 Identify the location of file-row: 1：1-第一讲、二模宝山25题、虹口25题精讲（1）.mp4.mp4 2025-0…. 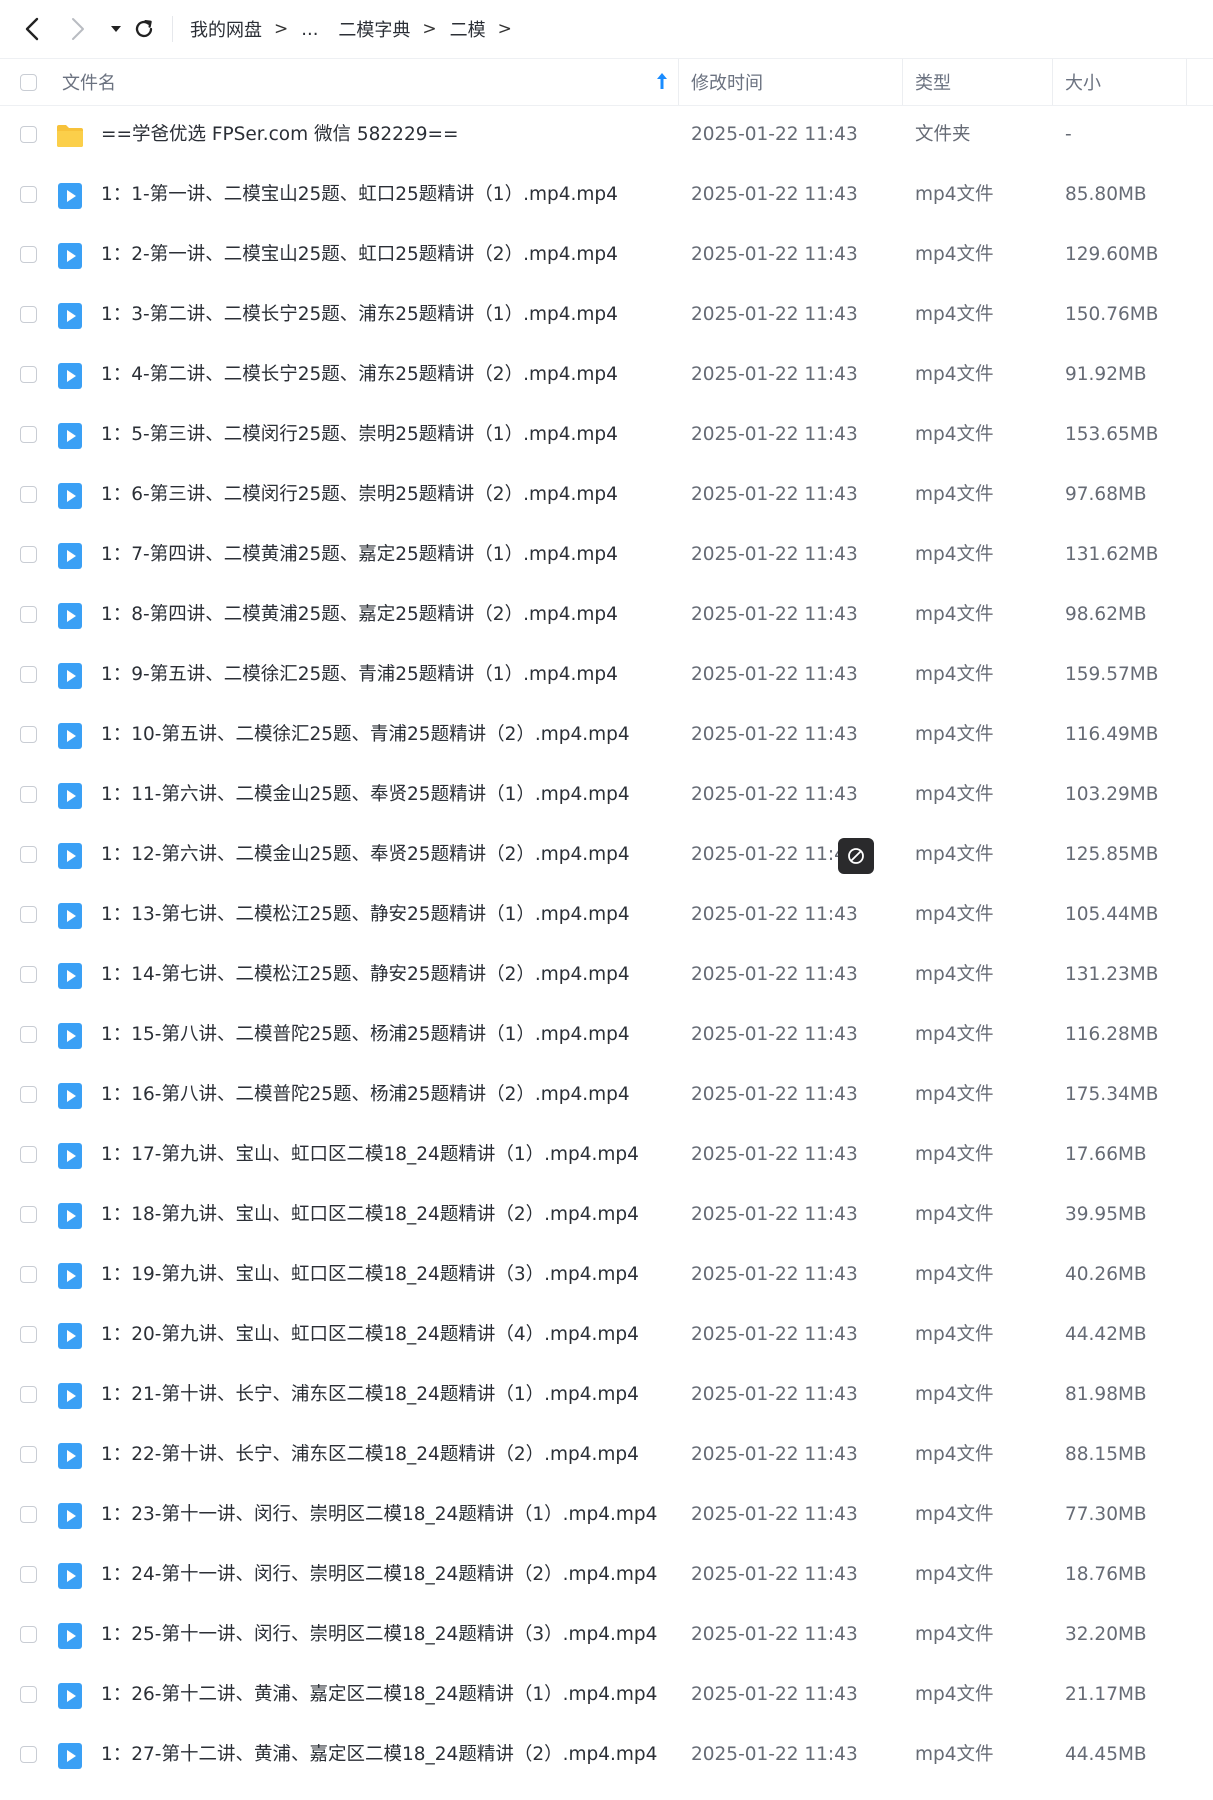
(606, 195).